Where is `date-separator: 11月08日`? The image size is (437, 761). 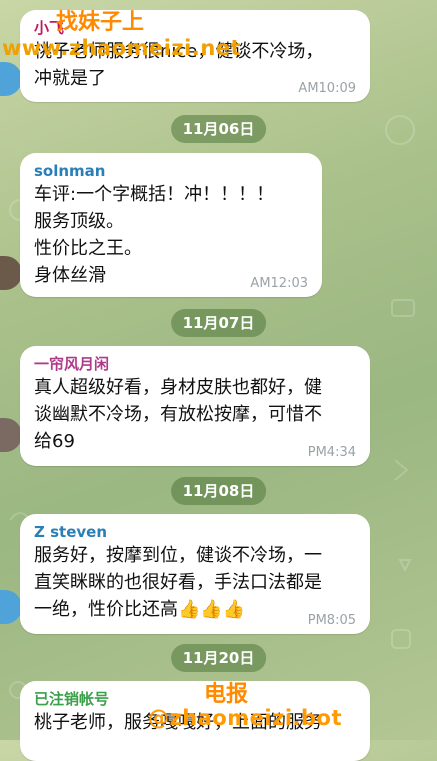
date-separator: 11月08日 is located at coordinates (218, 491).